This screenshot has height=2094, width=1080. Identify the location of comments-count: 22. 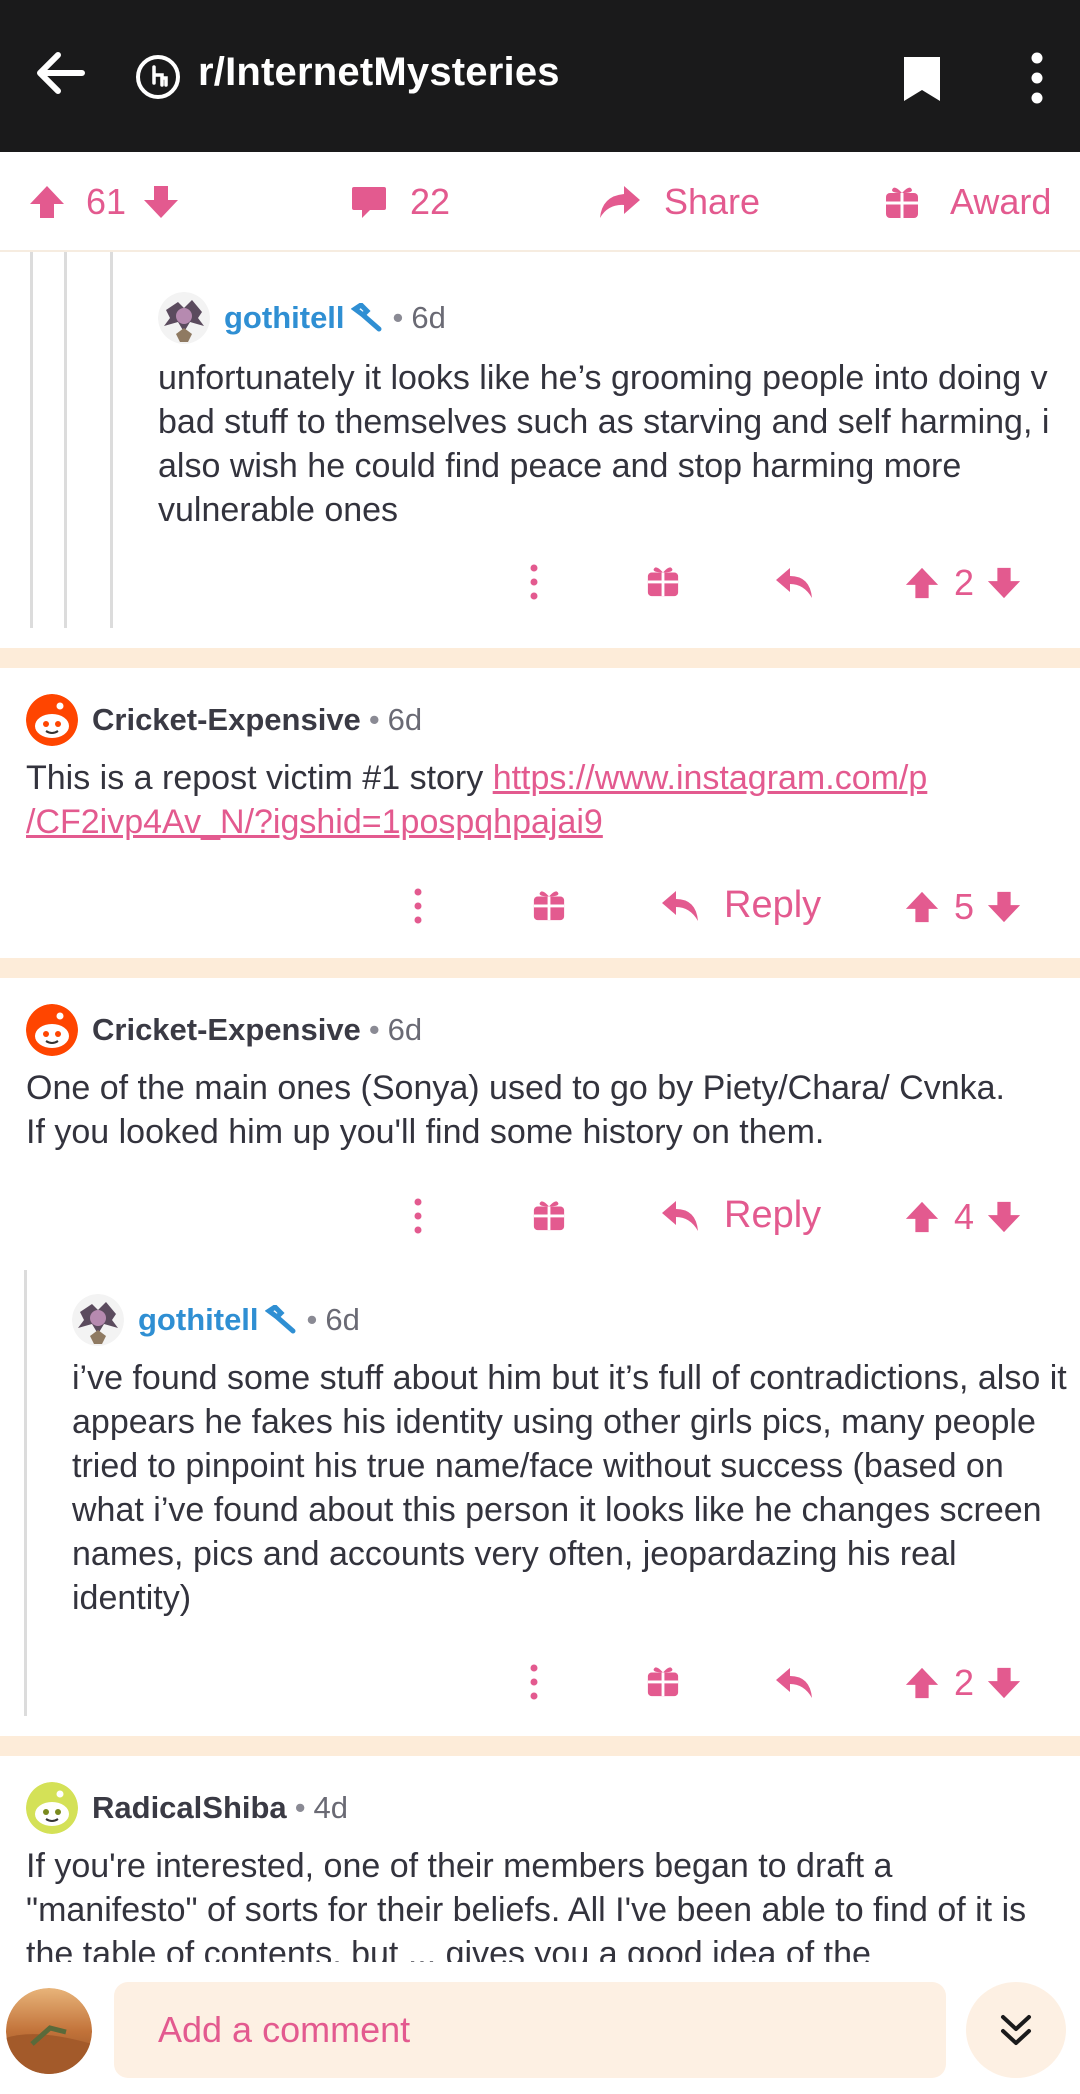
(430, 201).